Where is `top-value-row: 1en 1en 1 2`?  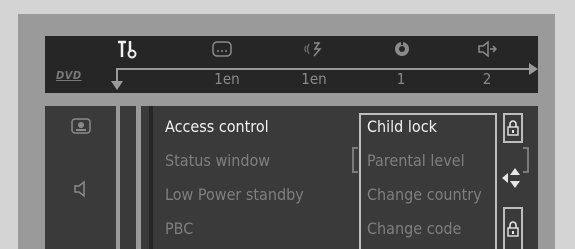
top-value-row: 1en 1en 1 2 is located at coordinates (291, 79).